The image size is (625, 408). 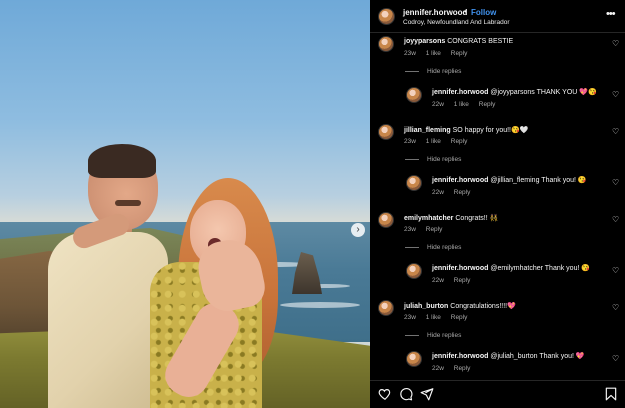 What do you see at coordinates (128, 203) in the screenshot?
I see `man-mustache` at bounding box center [128, 203].